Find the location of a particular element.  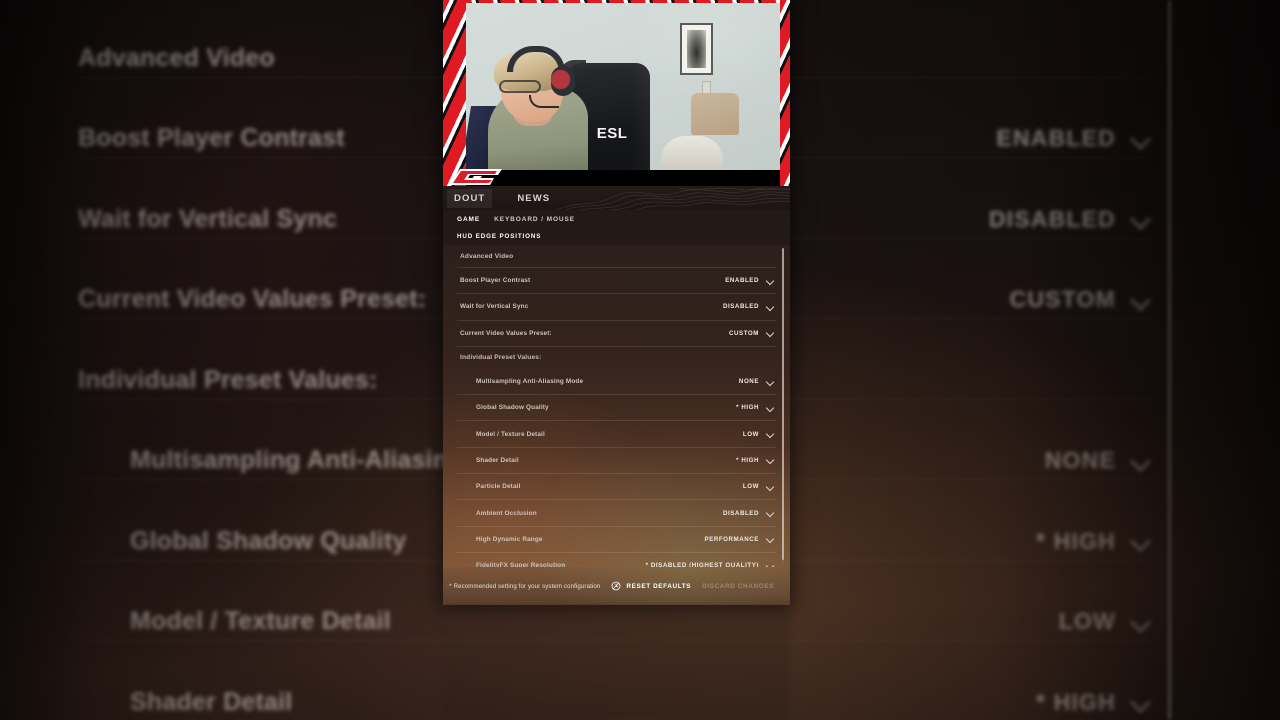

settings-scrollbar is located at coordinates (782, 406).